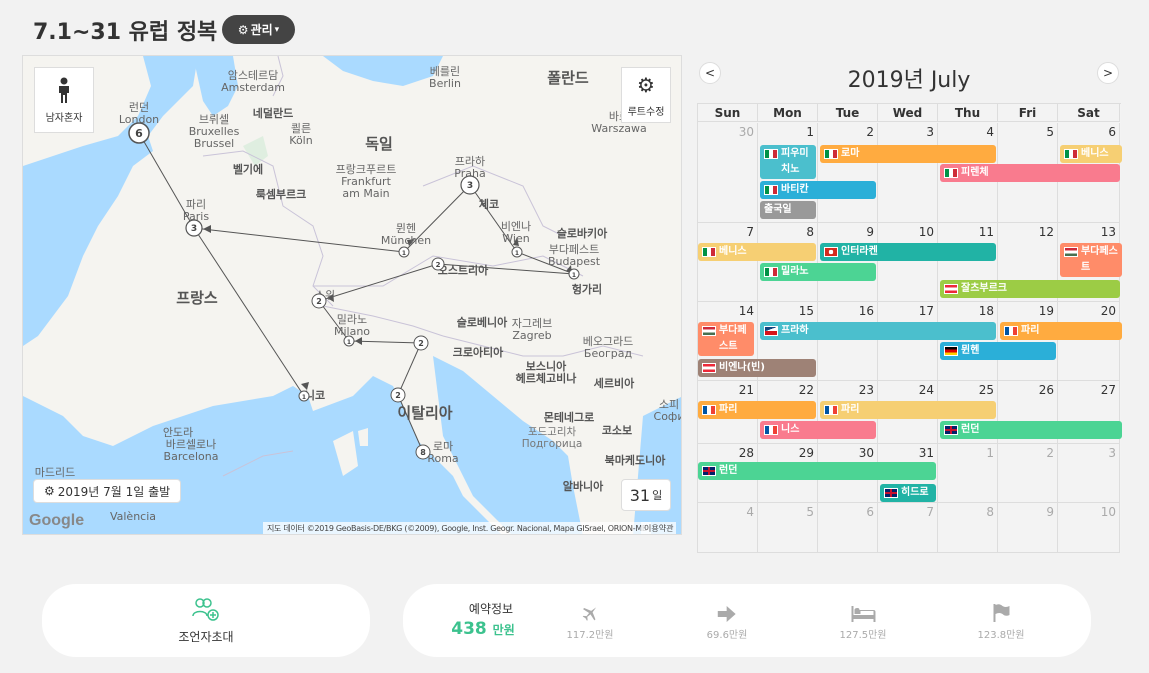  Describe the element at coordinates (788, 162) in the screenshot. I see `calendar-event-pisa: 피우미치노` at that location.